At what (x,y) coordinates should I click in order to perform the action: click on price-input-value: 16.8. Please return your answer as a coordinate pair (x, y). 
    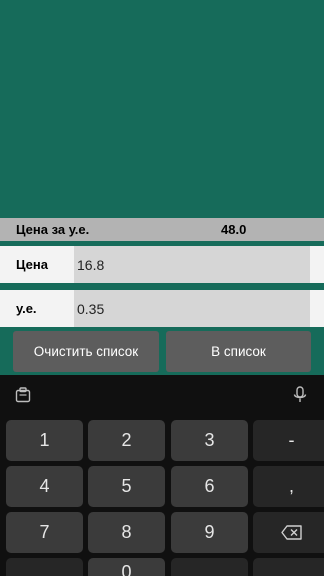
    Looking at the image, I should click on (91, 265).